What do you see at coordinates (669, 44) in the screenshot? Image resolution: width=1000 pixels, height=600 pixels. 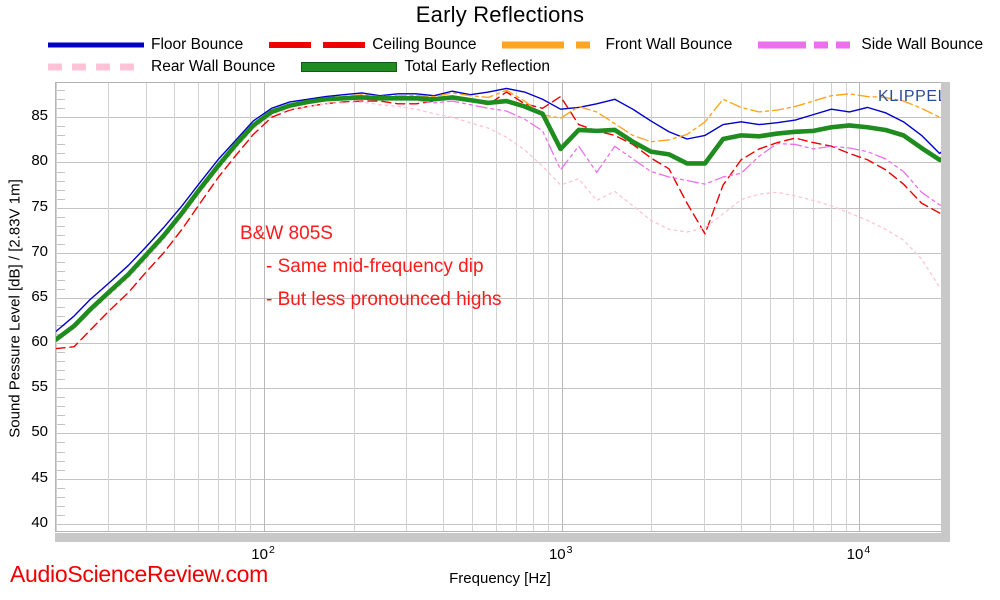 I see `legend-label: Front Wall Bounce` at bounding box center [669, 44].